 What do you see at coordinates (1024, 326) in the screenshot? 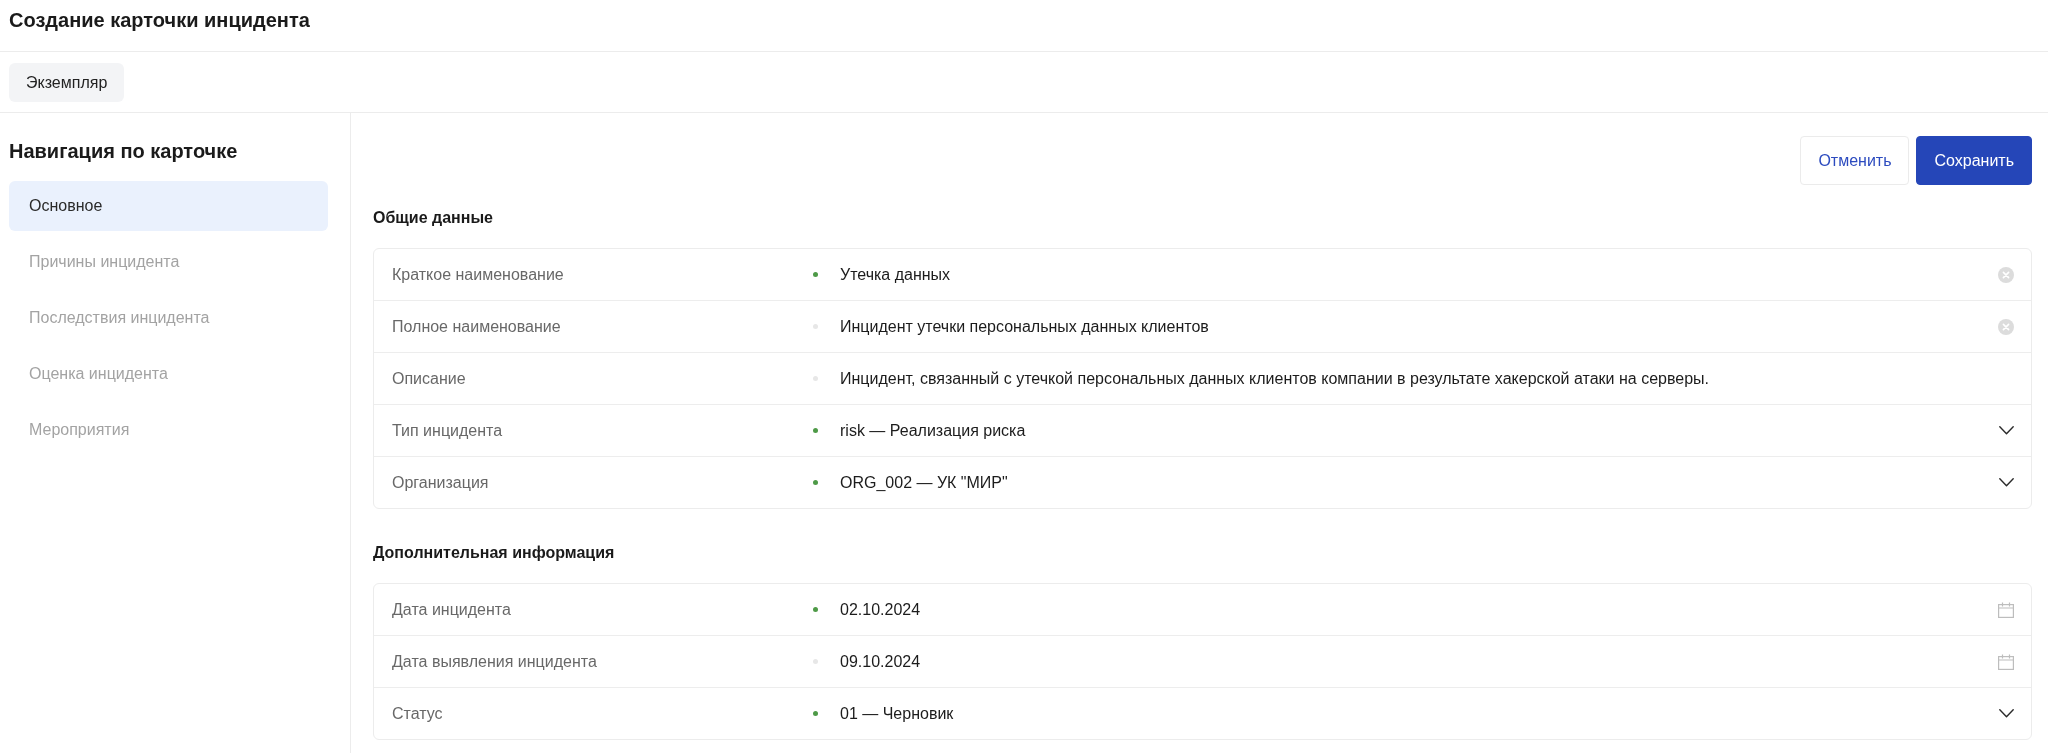
I see `field-value: Инцидент утечки персональных данных клиентов` at bounding box center [1024, 326].